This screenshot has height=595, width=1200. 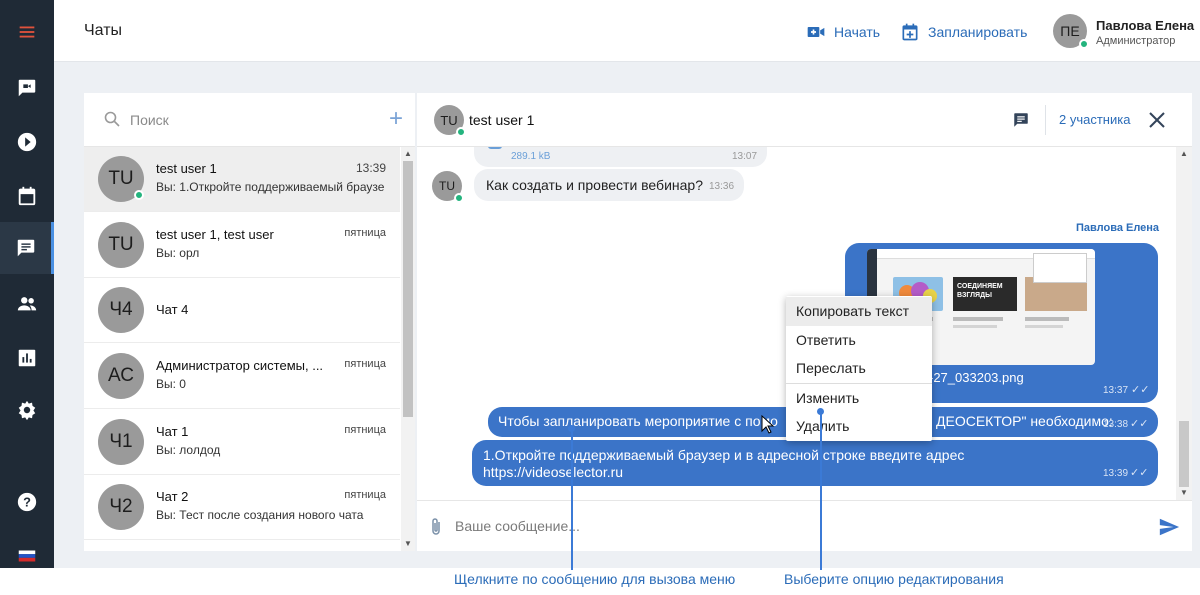 I want to click on side-nav: ?, so click(x=27, y=284).